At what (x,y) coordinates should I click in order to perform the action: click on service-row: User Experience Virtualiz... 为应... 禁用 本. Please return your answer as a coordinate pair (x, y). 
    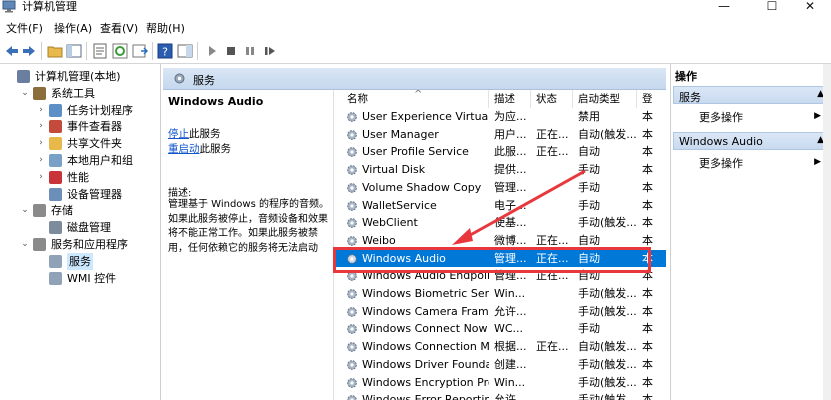
    Looking at the image, I should click on (500, 117).